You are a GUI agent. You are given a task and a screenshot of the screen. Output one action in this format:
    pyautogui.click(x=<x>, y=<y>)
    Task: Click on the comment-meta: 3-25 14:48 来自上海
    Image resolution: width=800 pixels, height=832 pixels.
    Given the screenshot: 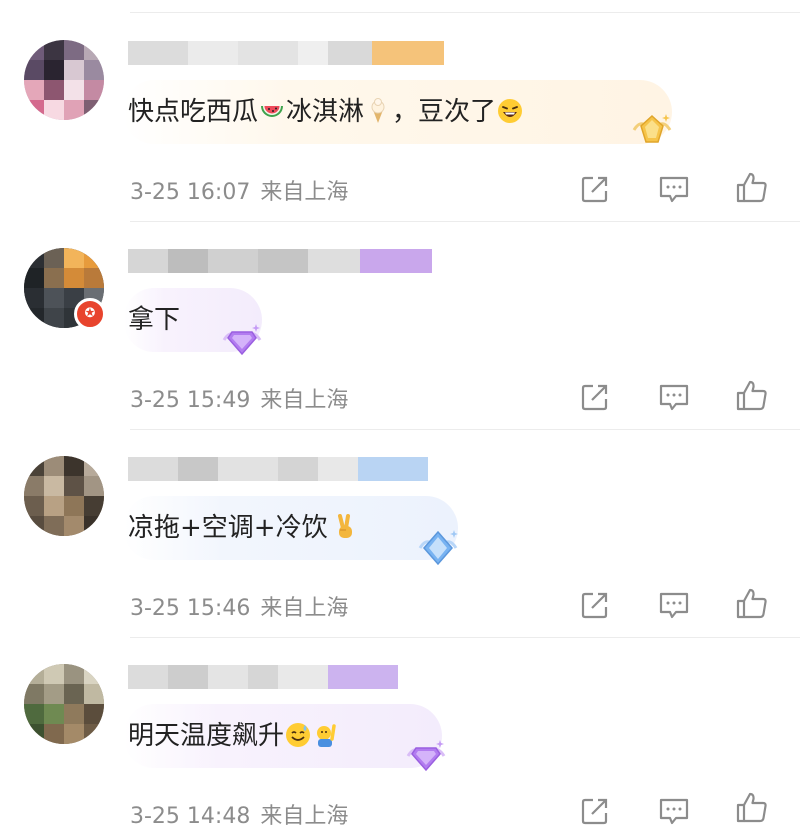 What is the action you would take?
    pyautogui.click(x=239, y=814)
    